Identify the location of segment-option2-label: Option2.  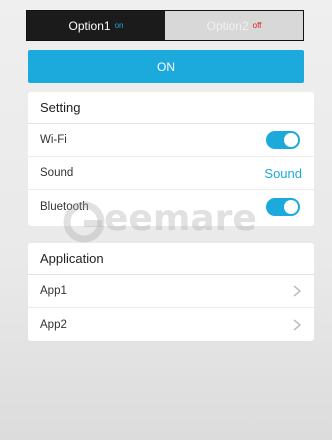
(227, 25).